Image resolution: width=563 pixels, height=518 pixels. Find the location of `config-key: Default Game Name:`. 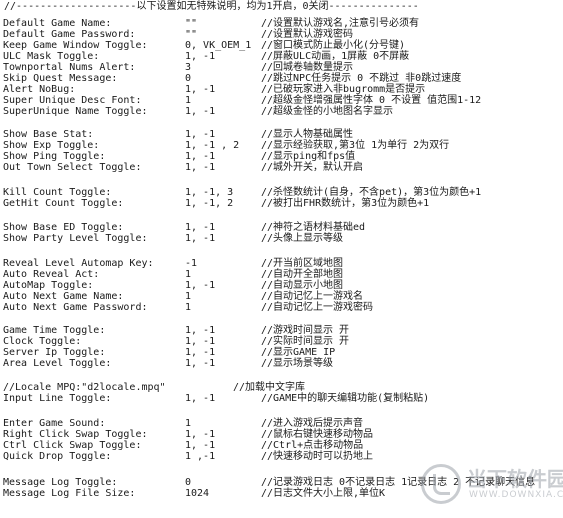

config-key: Default Game Name: is located at coordinates (57, 23).